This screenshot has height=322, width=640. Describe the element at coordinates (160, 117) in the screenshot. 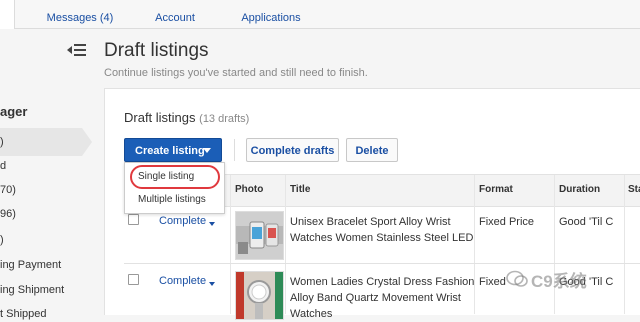

I see `panel-title-text: Draft listings` at that location.